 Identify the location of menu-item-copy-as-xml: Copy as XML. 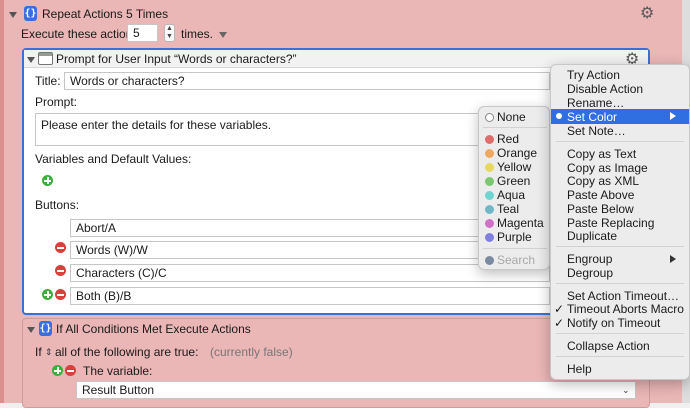
(603, 181).